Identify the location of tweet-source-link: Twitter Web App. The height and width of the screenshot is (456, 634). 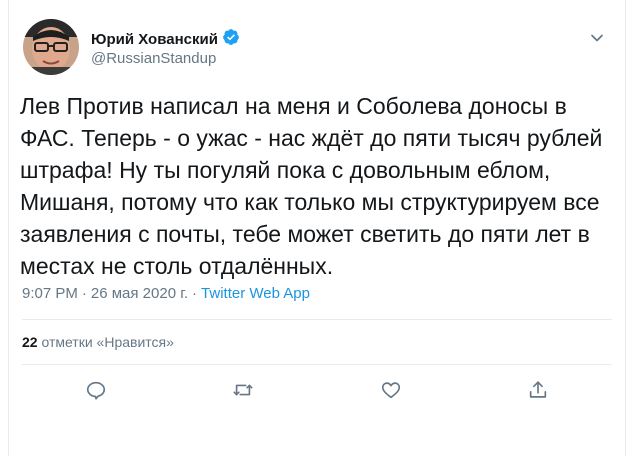
(255, 293).